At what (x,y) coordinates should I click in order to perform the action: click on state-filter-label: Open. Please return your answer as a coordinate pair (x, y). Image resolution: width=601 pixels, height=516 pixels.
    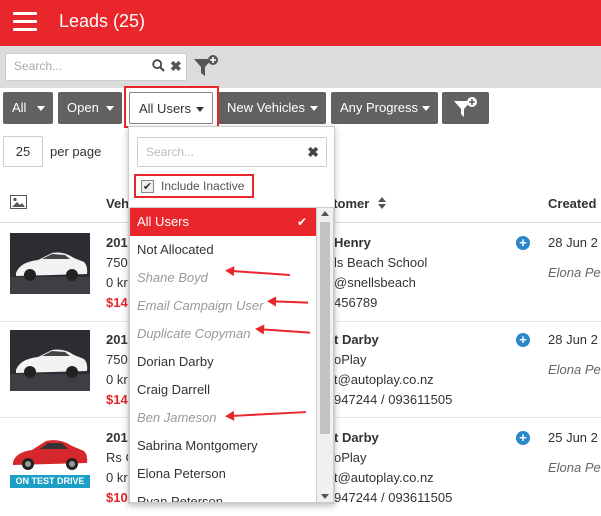
    Looking at the image, I should click on (83, 107).